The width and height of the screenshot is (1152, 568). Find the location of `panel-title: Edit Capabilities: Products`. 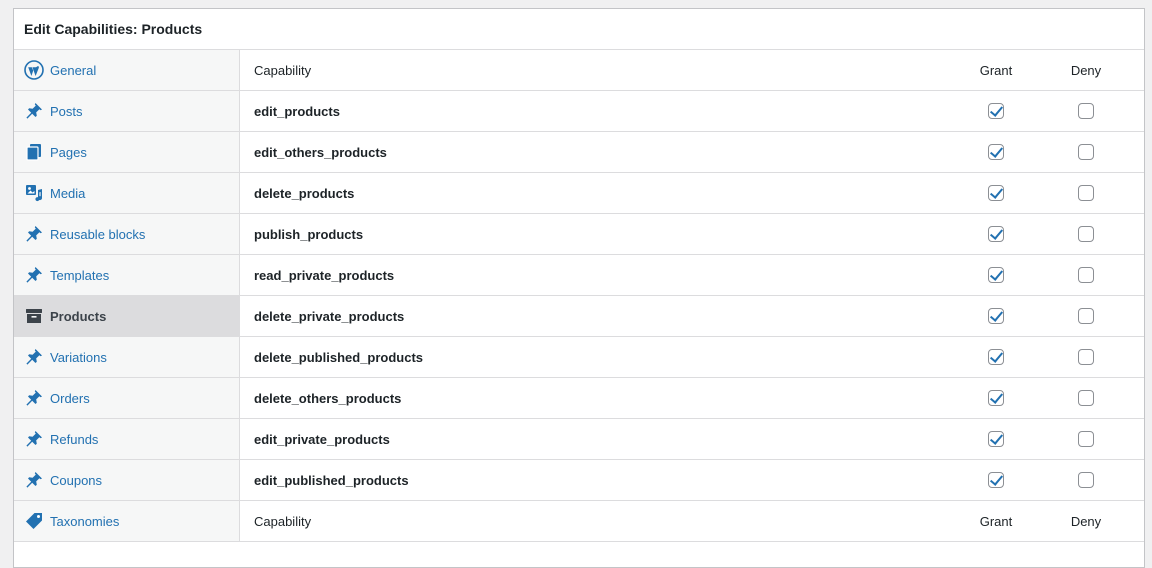

panel-title: Edit Capabilities: Products is located at coordinates (113, 29).